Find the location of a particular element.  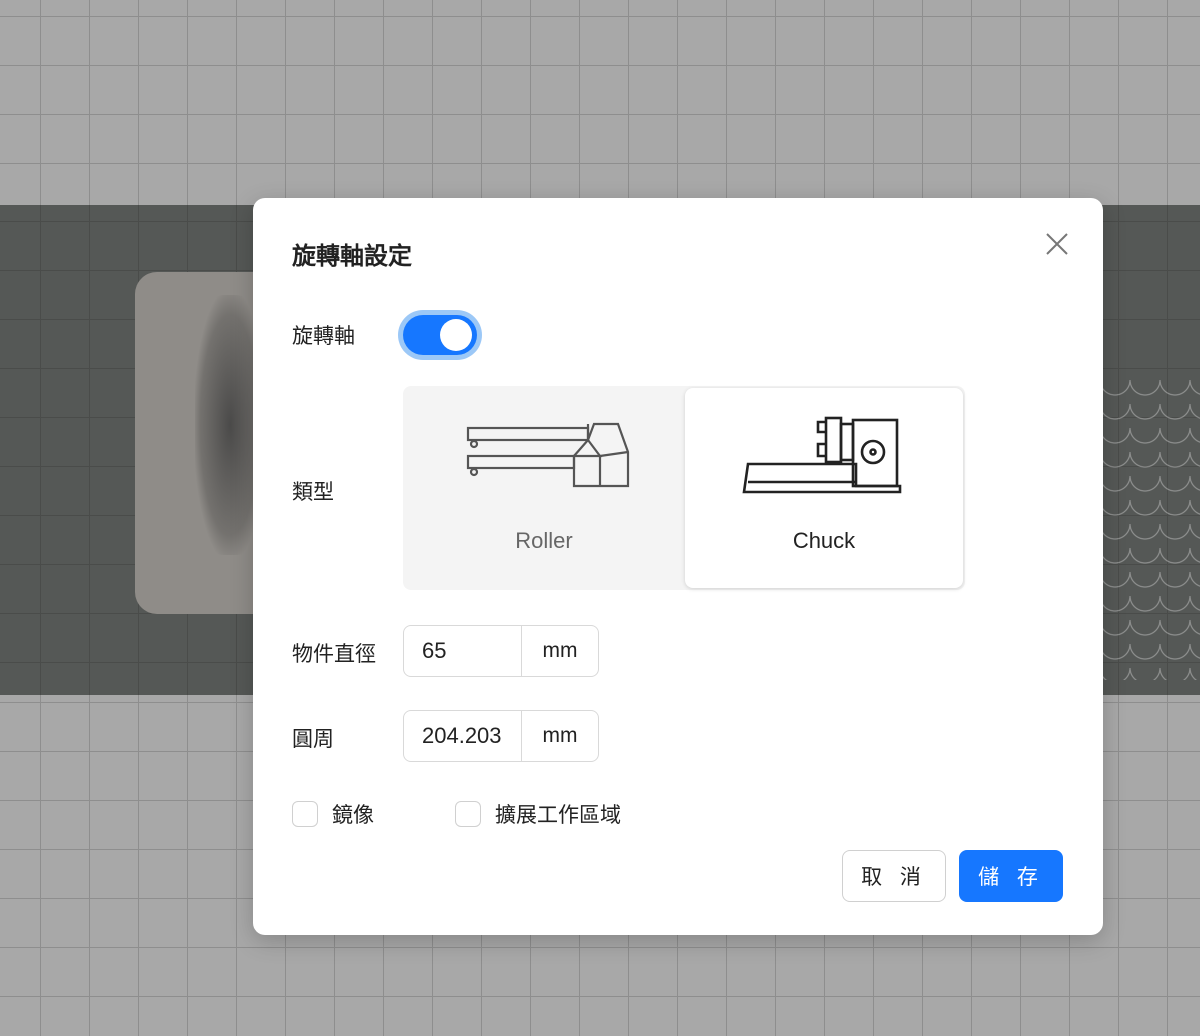

type-selector: Roller Chuck is located at coordinates (684, 488).